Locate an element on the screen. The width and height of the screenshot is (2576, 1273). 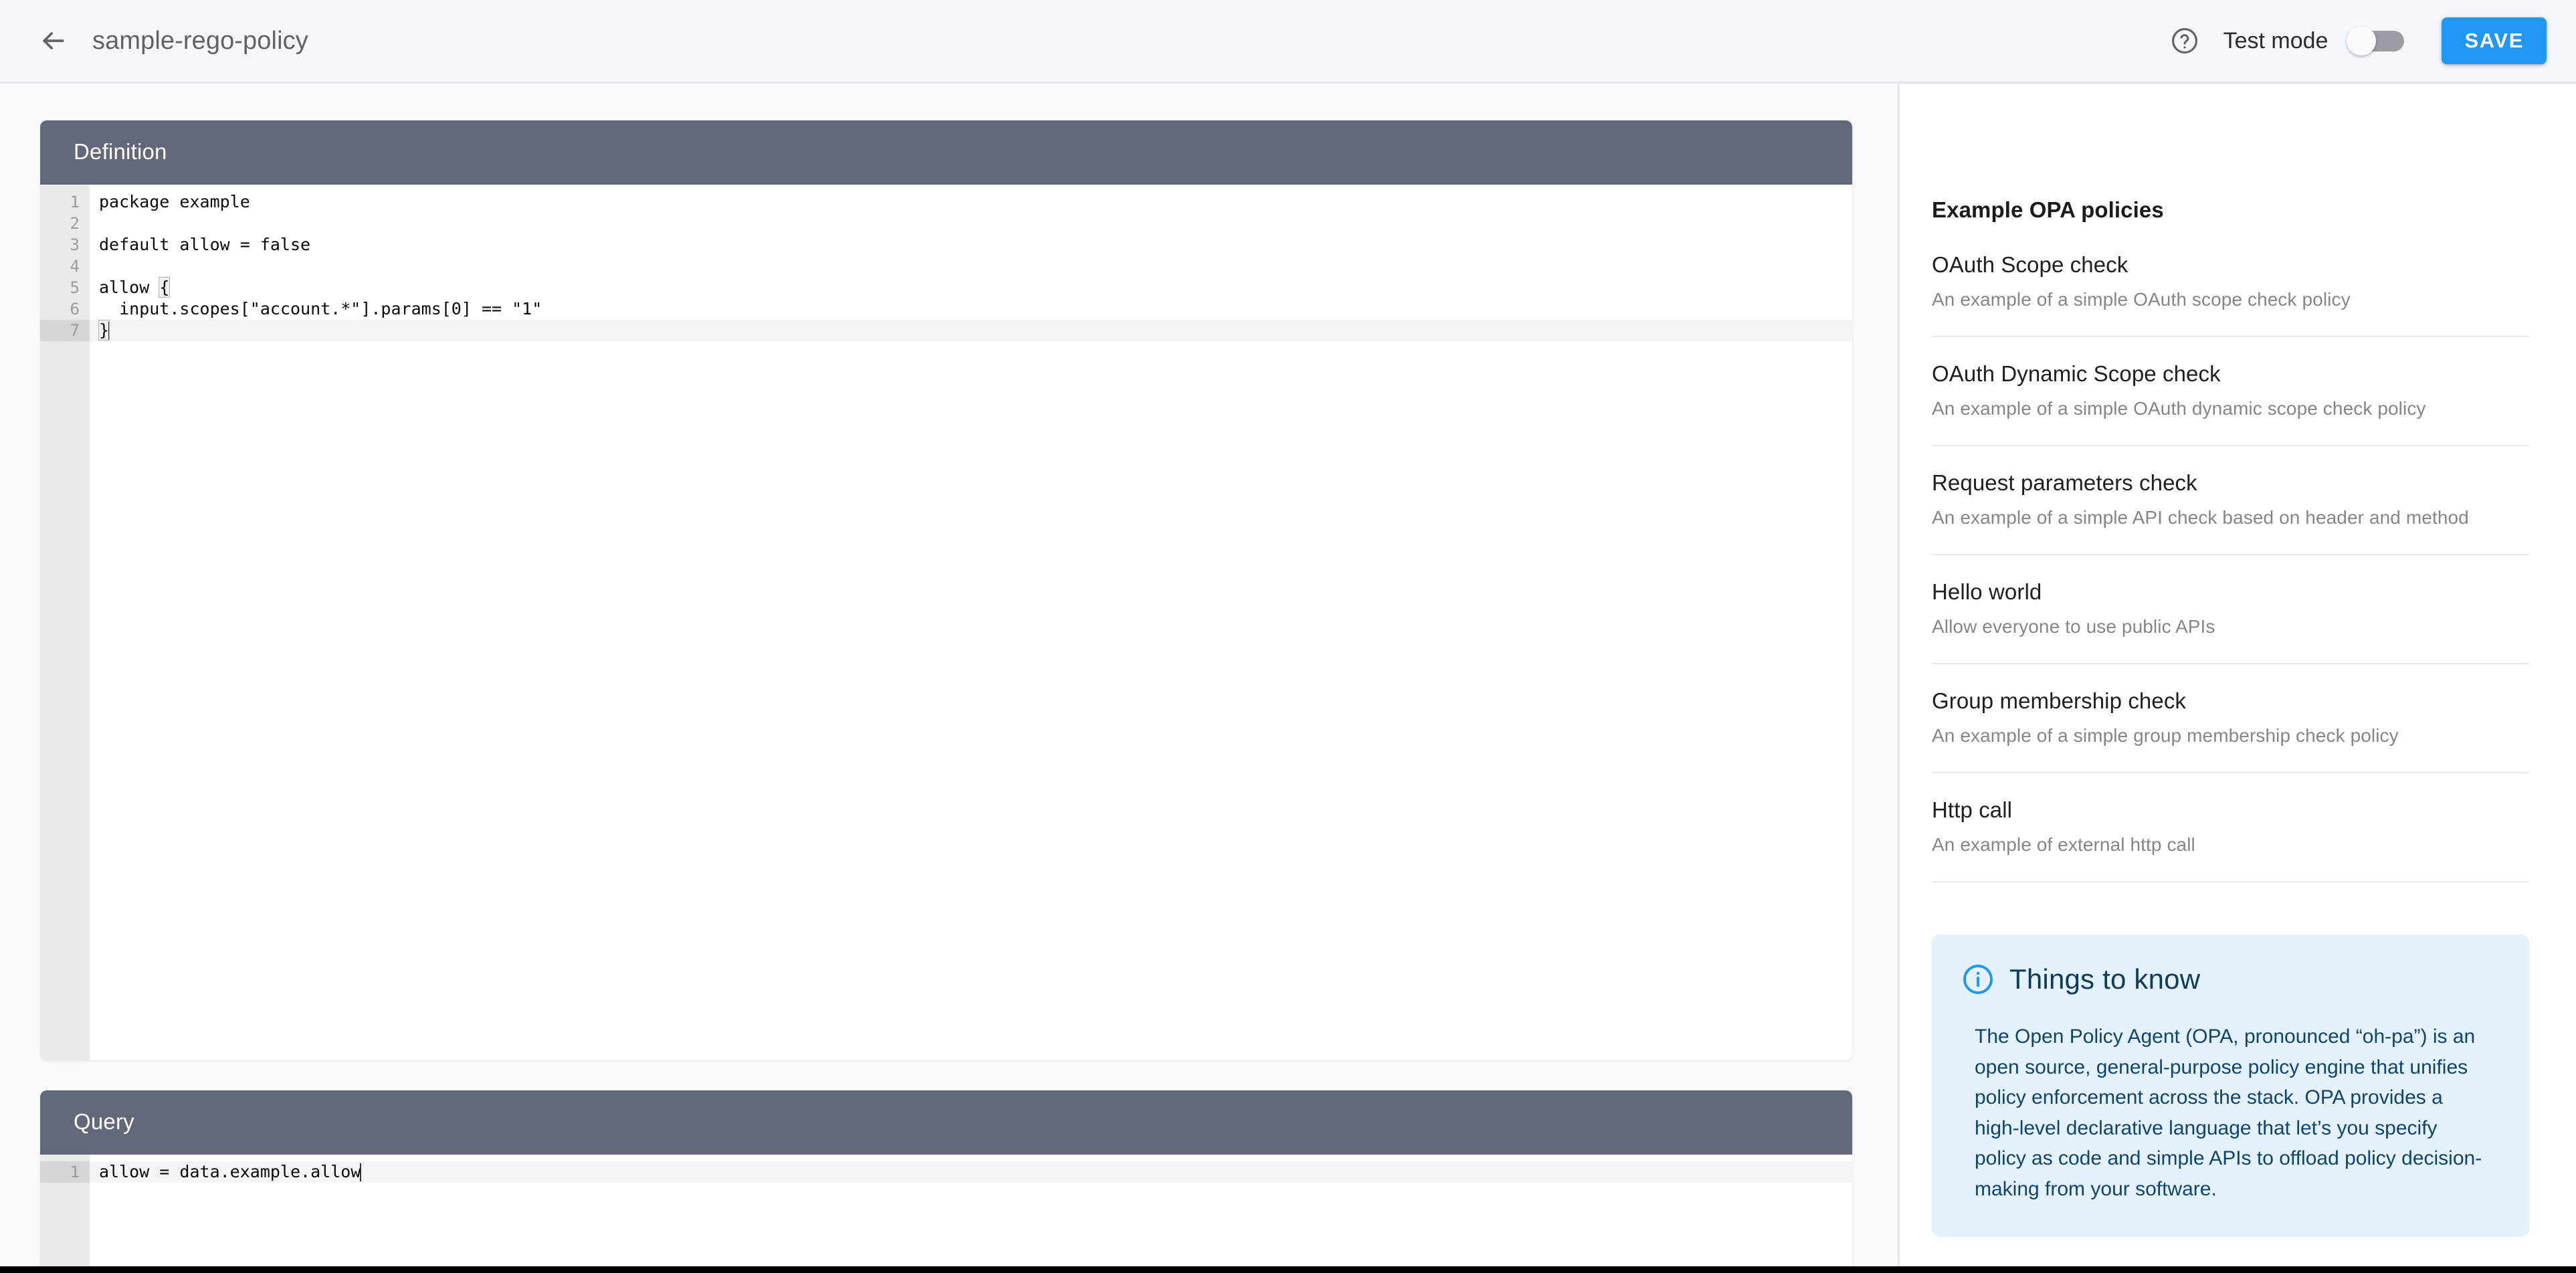
save-button: SAVE is located at coordinates (2494, 40).